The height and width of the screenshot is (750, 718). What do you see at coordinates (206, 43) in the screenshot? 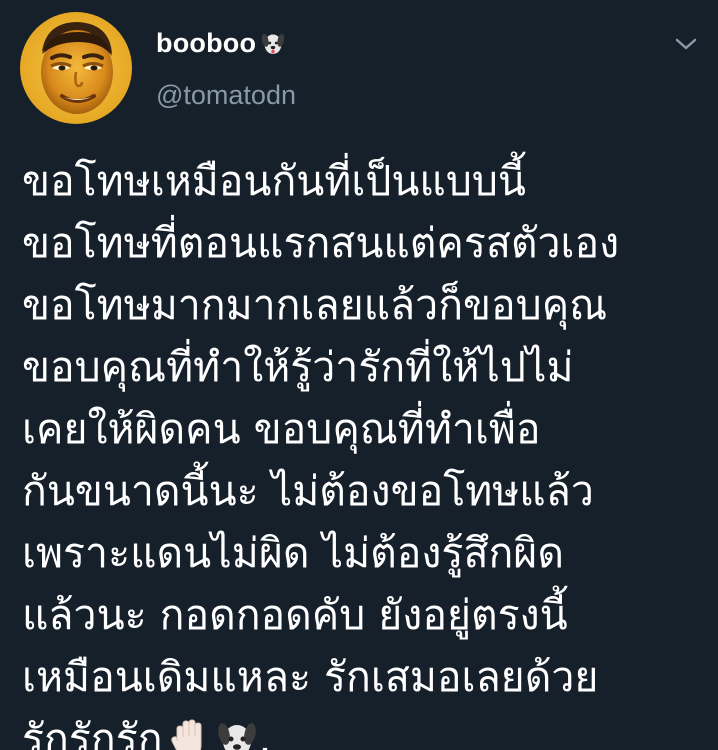
I see `display-name: booboo` at bounding box center [206, 43].